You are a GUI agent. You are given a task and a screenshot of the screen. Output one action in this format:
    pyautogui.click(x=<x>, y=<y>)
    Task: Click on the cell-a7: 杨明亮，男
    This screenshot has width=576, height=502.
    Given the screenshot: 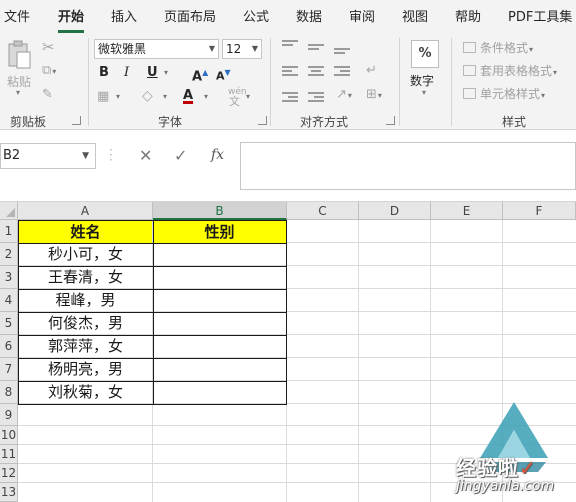 What is the action you would take?
    pyautogui.click(x=85, y=369)
    